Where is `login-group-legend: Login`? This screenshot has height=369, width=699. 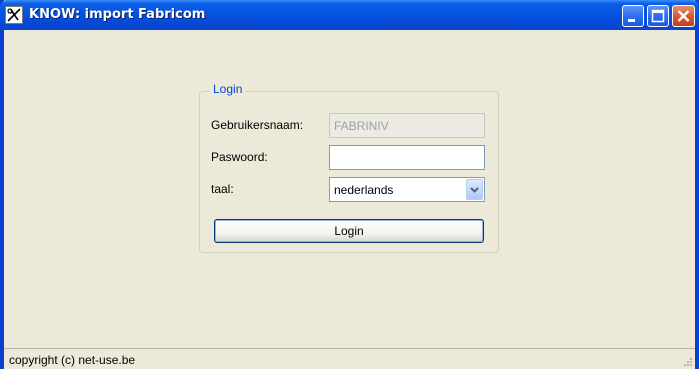
login-group-legend: Login is located at coordinates (228, 89).